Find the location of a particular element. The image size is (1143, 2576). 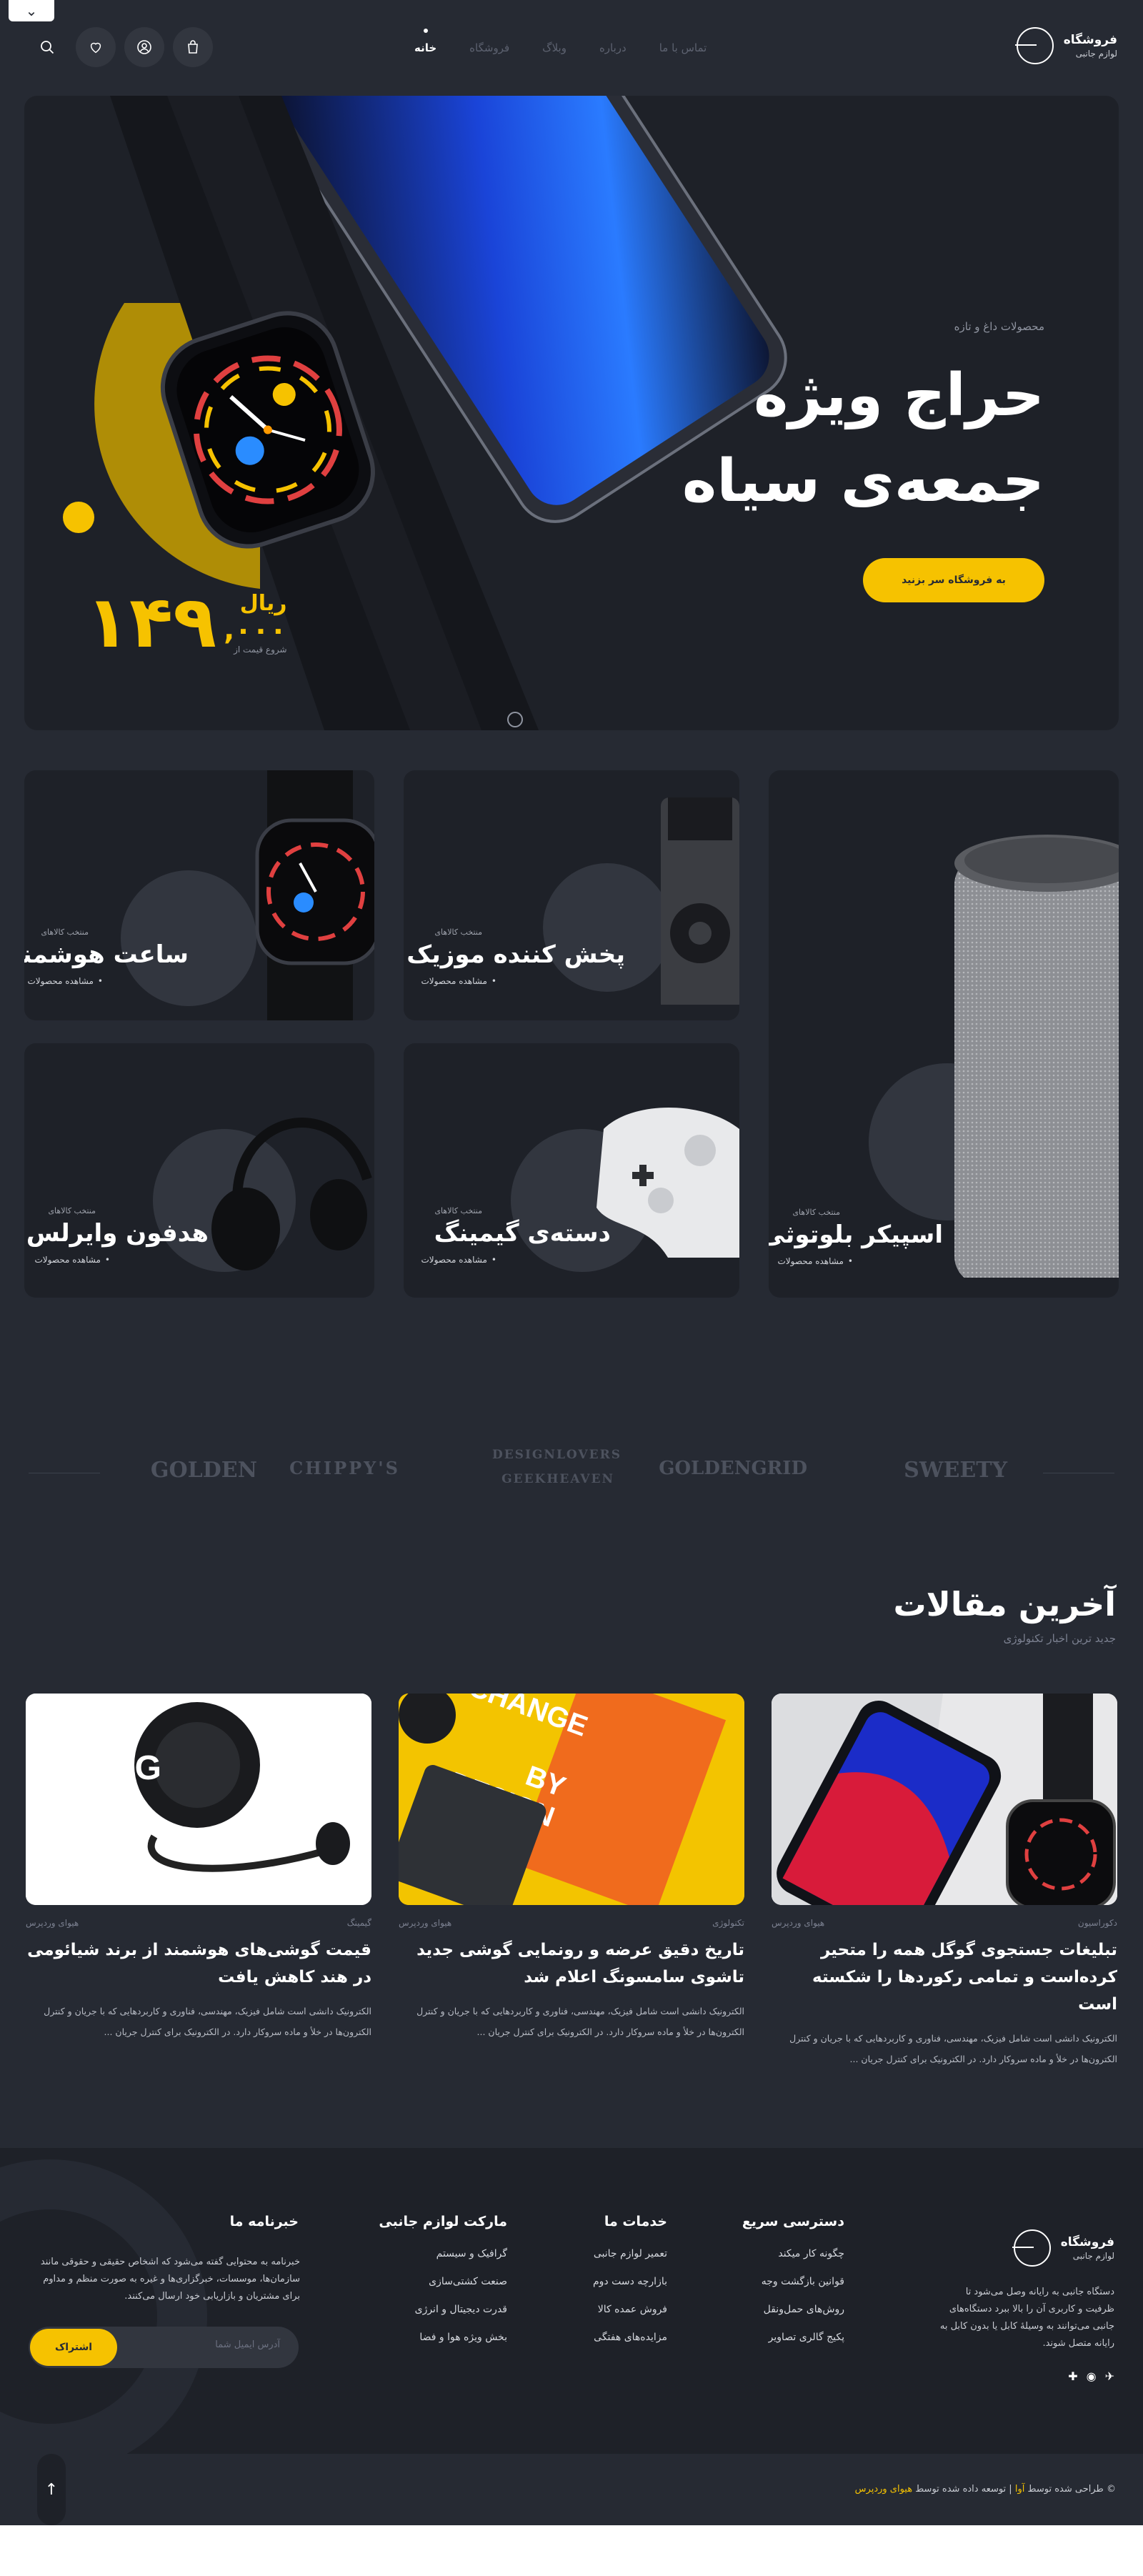

email-input: آدرس ایمیل شما is located at coordinates (247, 2344).